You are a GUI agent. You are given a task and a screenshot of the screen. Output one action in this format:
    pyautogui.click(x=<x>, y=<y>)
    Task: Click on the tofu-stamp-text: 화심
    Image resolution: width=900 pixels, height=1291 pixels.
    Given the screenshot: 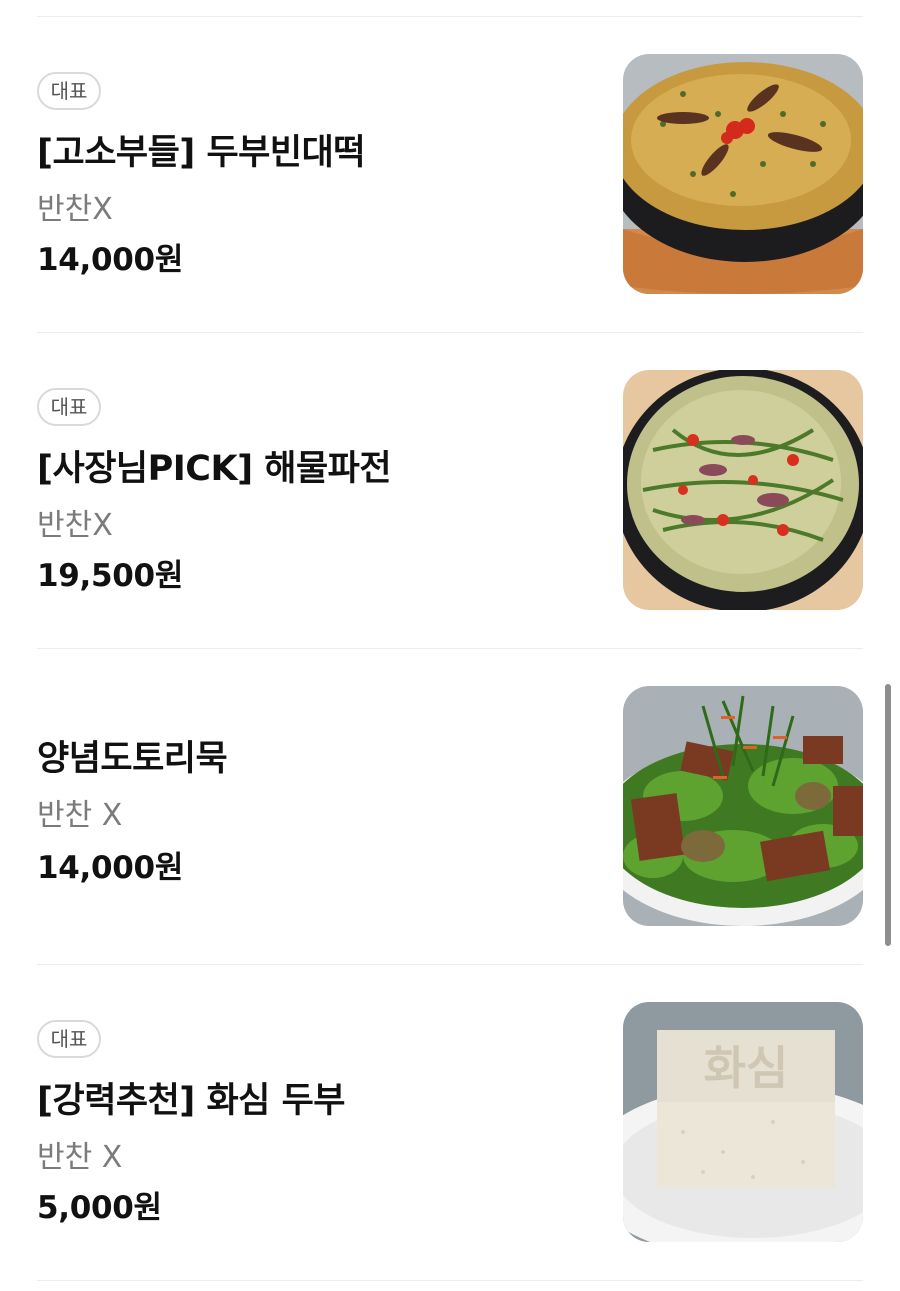 What is the action you would take?
    pyautogui.click(x=746, y=1068)
    